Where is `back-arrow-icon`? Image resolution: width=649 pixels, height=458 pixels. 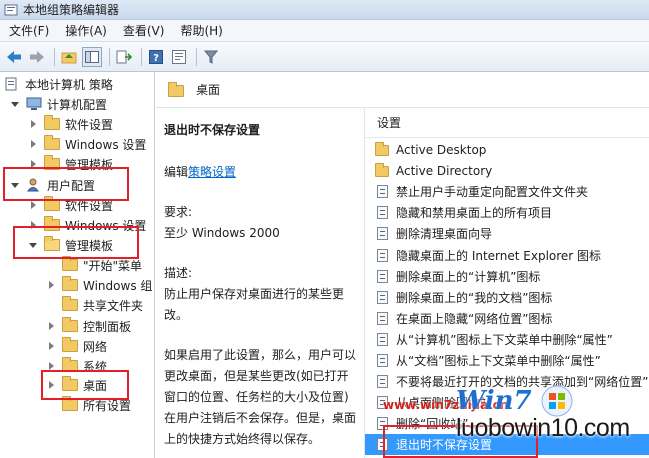
back-arrow-icon is located at coordinates (14, 57).